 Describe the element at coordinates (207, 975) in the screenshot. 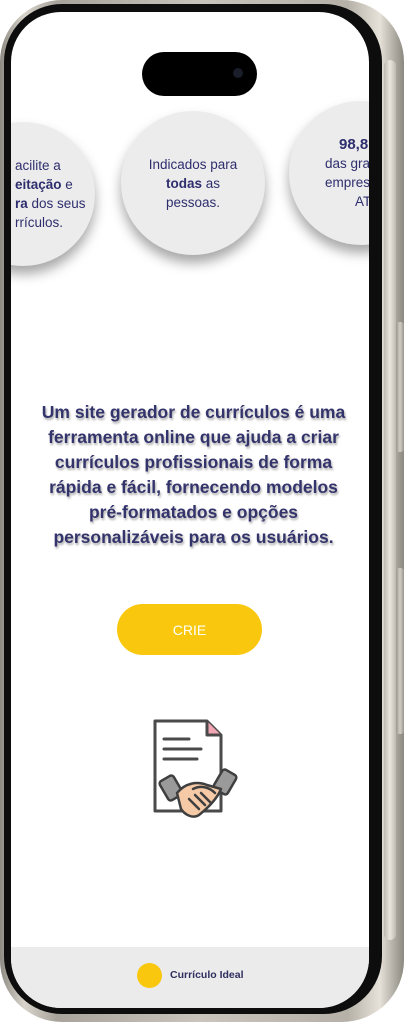

I see `brand-name: Currículo Ideal` at that location.